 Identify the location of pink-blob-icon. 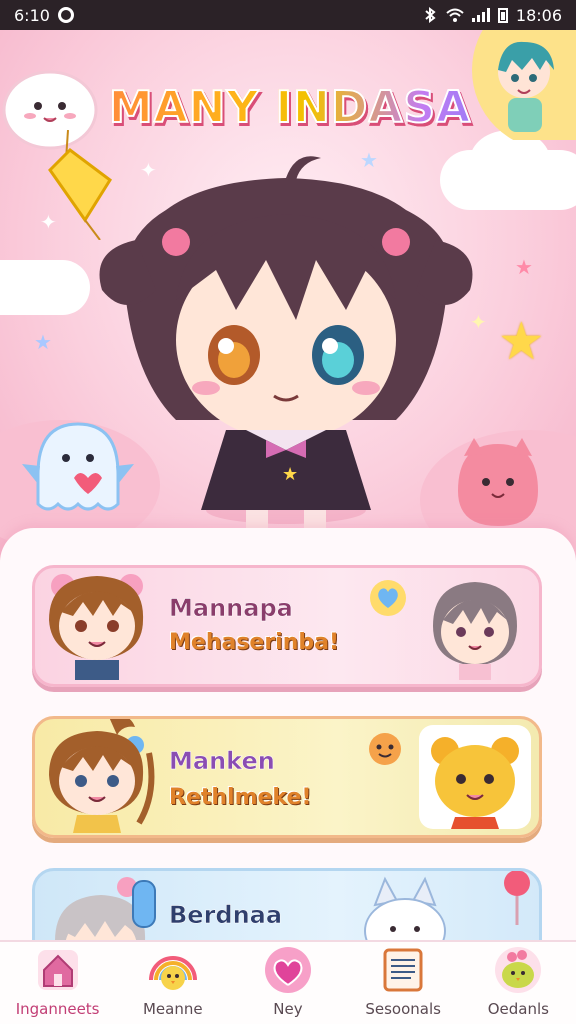
(498, 482).